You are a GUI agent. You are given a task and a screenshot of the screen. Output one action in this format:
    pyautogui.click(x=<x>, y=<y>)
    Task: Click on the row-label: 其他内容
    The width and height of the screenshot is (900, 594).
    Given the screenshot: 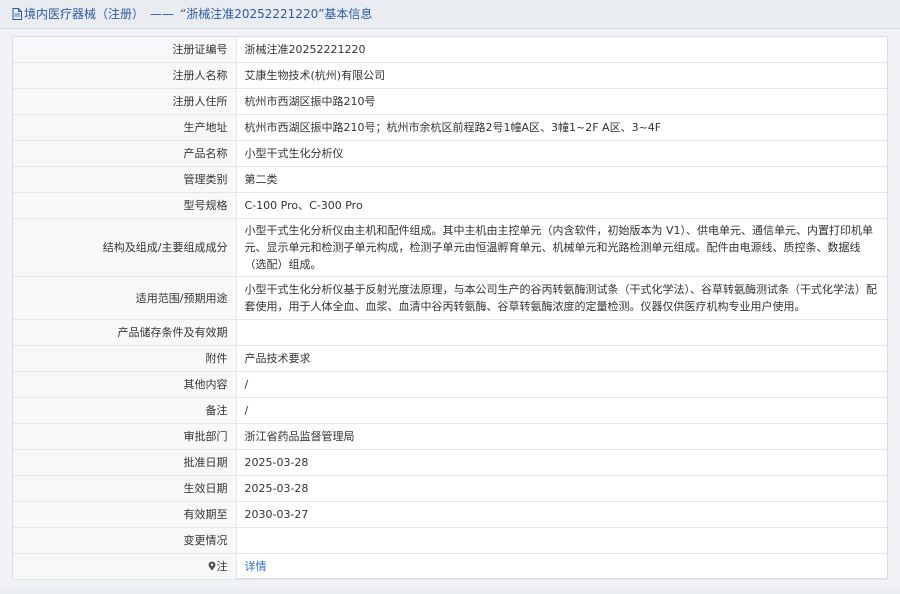 What is the action you would take?
    pyautogui.click(x=125, y=384)
    